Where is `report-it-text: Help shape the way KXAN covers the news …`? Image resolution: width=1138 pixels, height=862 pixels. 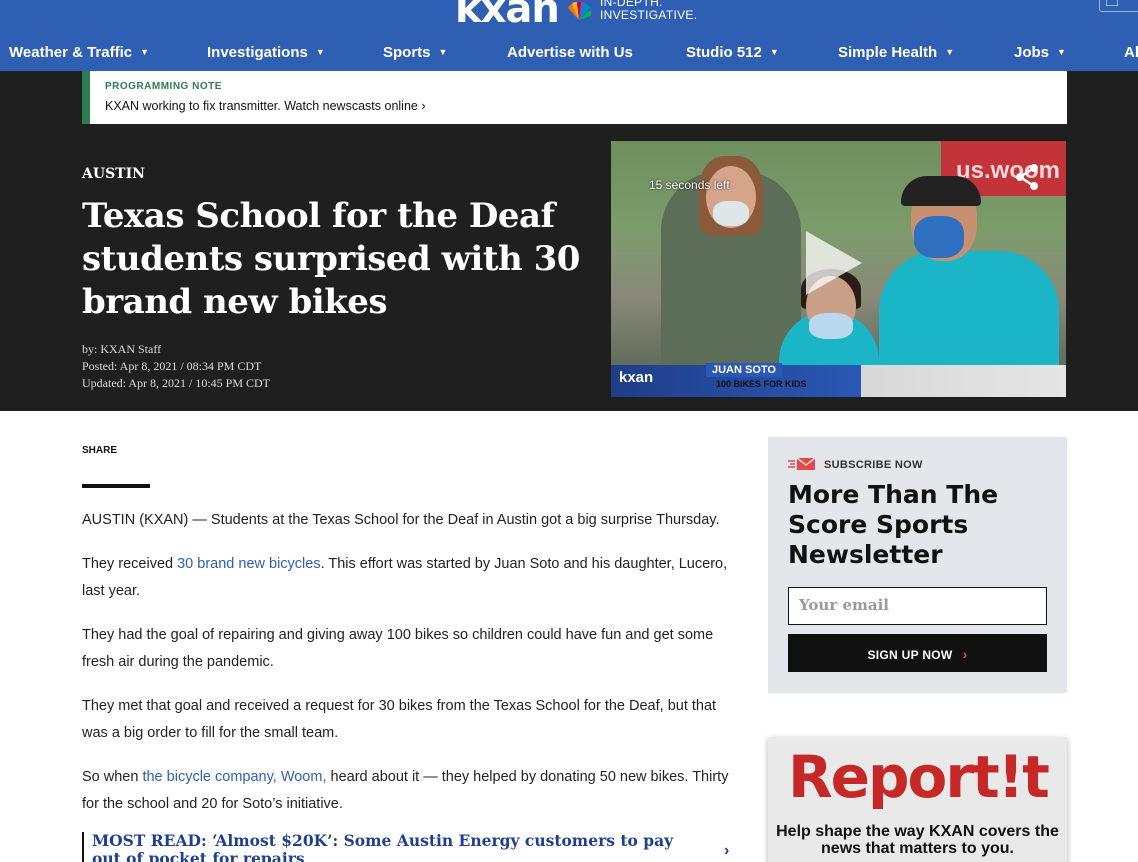
report-it-text: Help shape the way KXAN covers the news … is located at coordinates (917, 840).